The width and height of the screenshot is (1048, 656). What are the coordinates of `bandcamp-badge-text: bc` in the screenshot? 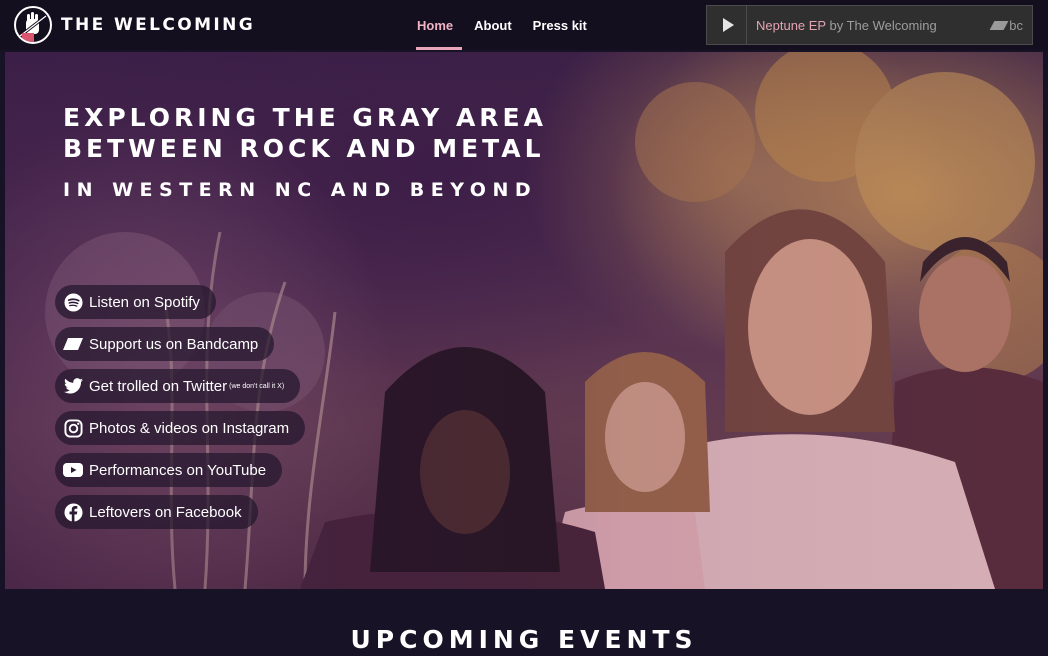 It's located at (1016, 25).